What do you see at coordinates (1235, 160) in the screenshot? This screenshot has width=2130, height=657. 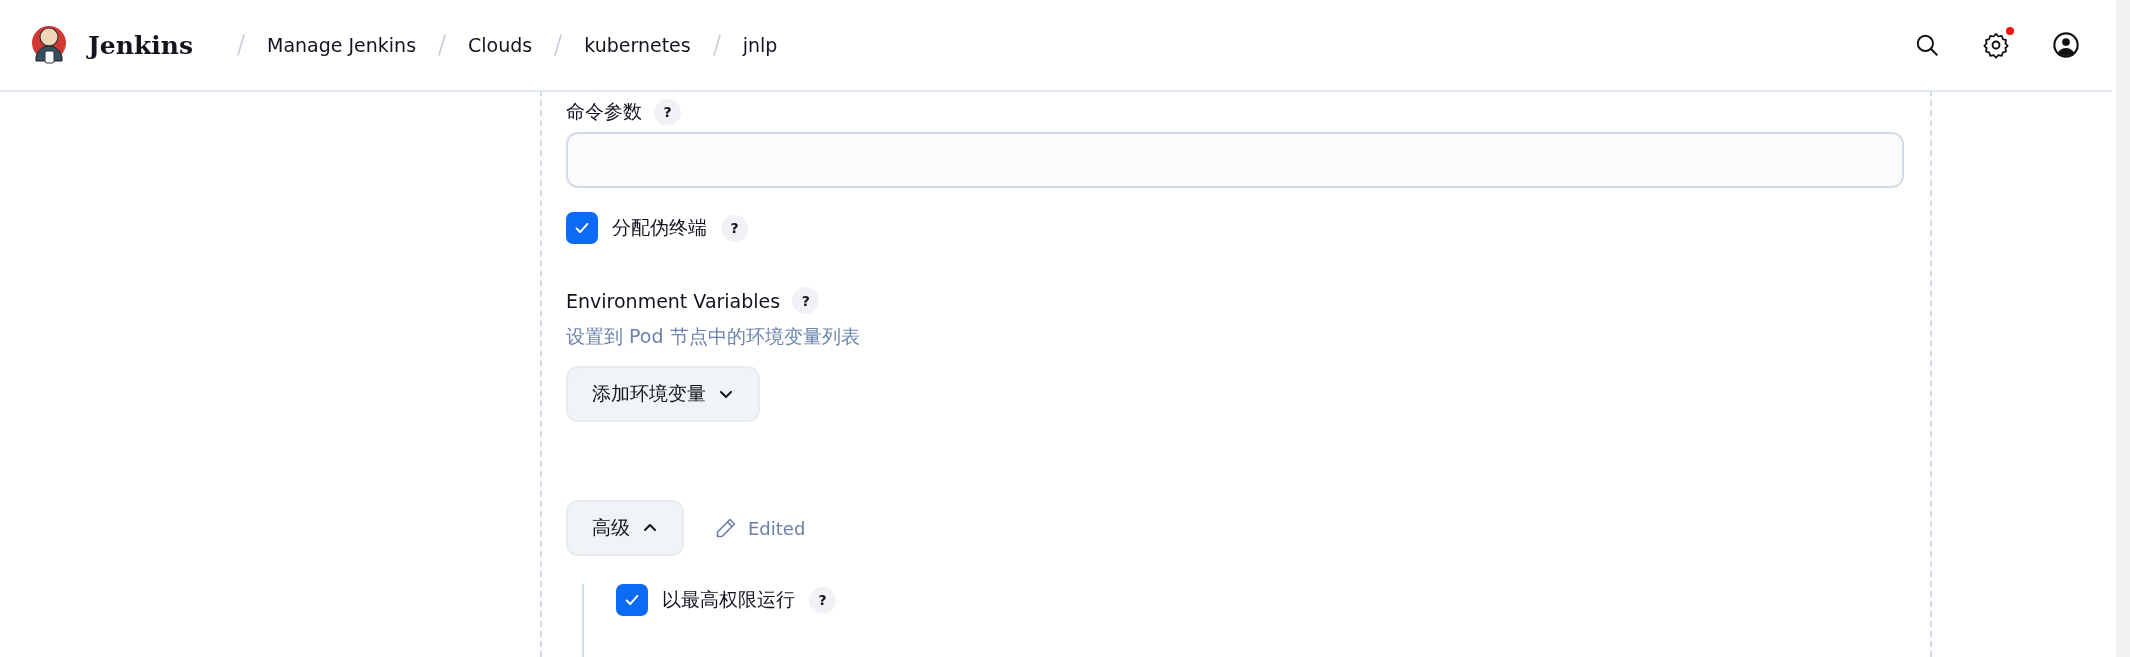 I see `input-field` at bounding box center [1235, 160].